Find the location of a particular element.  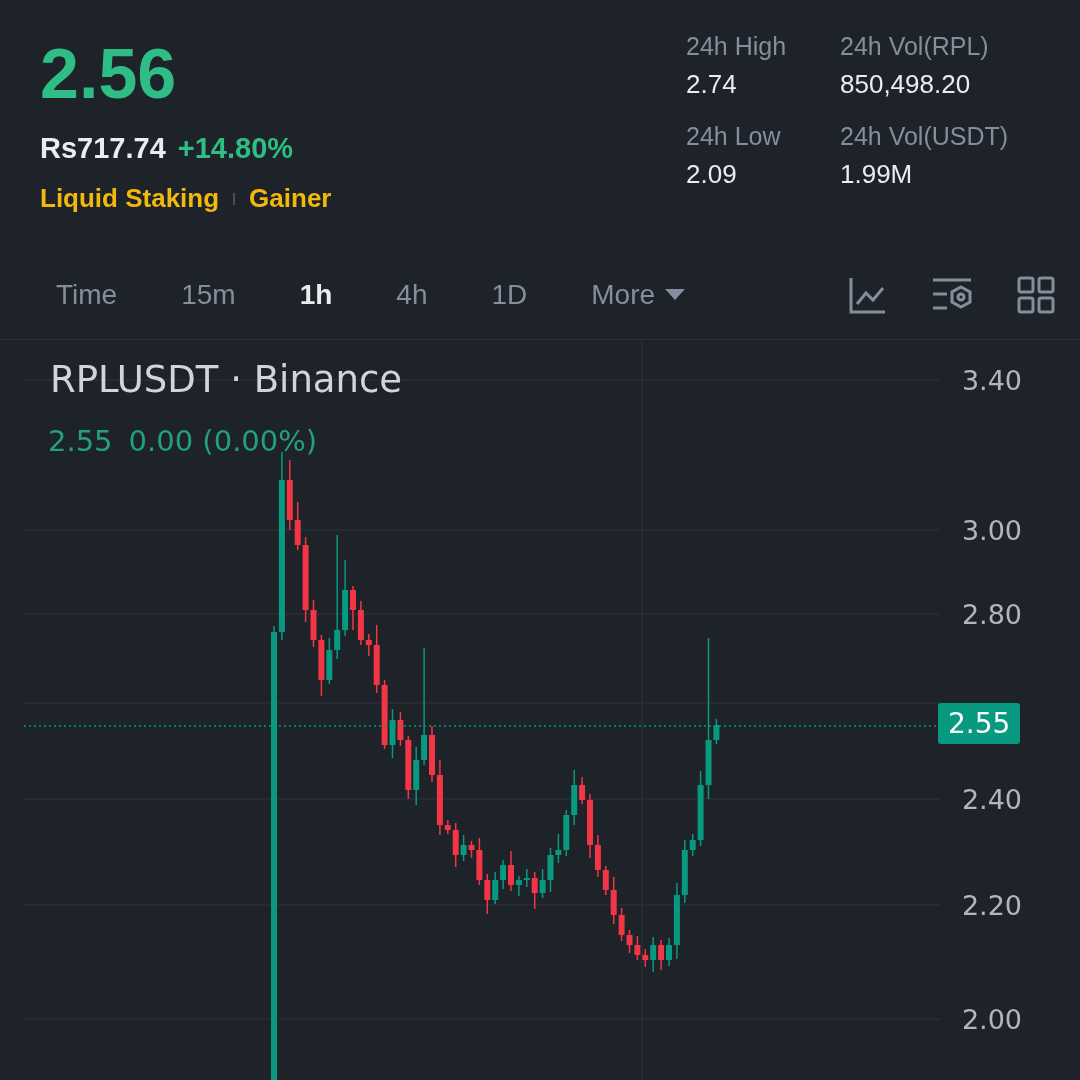

interval-tab: 1D is located at coordinates (509, 294).